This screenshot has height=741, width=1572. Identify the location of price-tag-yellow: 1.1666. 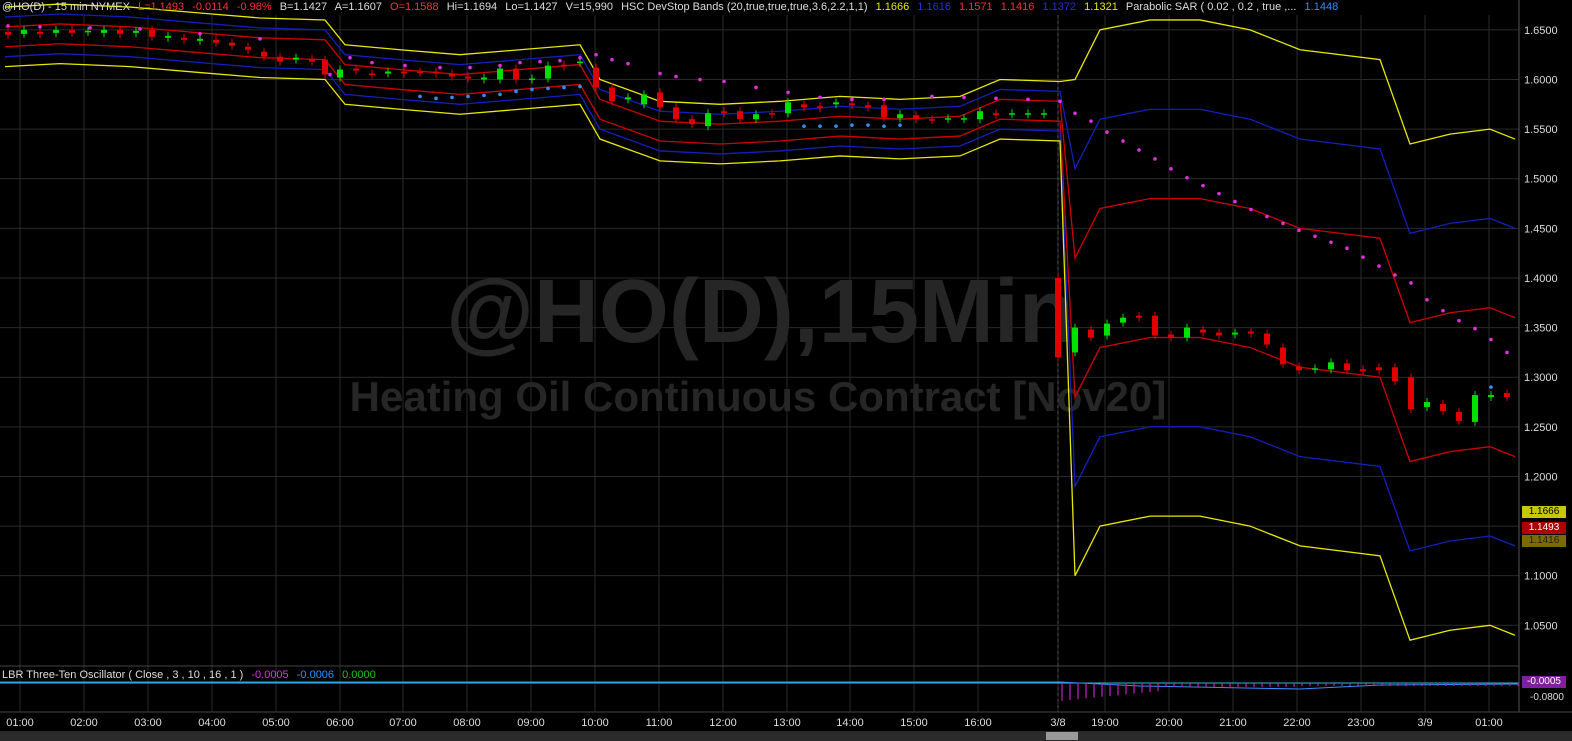
(1544, 512).